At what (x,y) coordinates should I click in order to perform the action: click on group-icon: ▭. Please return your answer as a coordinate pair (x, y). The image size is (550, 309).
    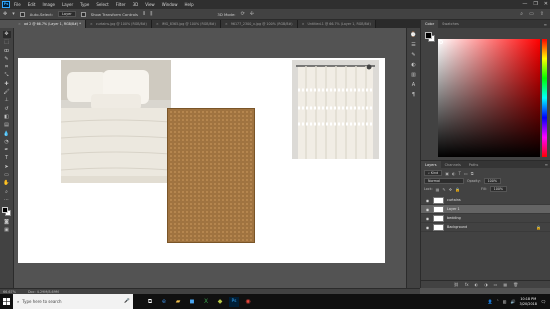
    Looking at the image, I should click on (496, 284).